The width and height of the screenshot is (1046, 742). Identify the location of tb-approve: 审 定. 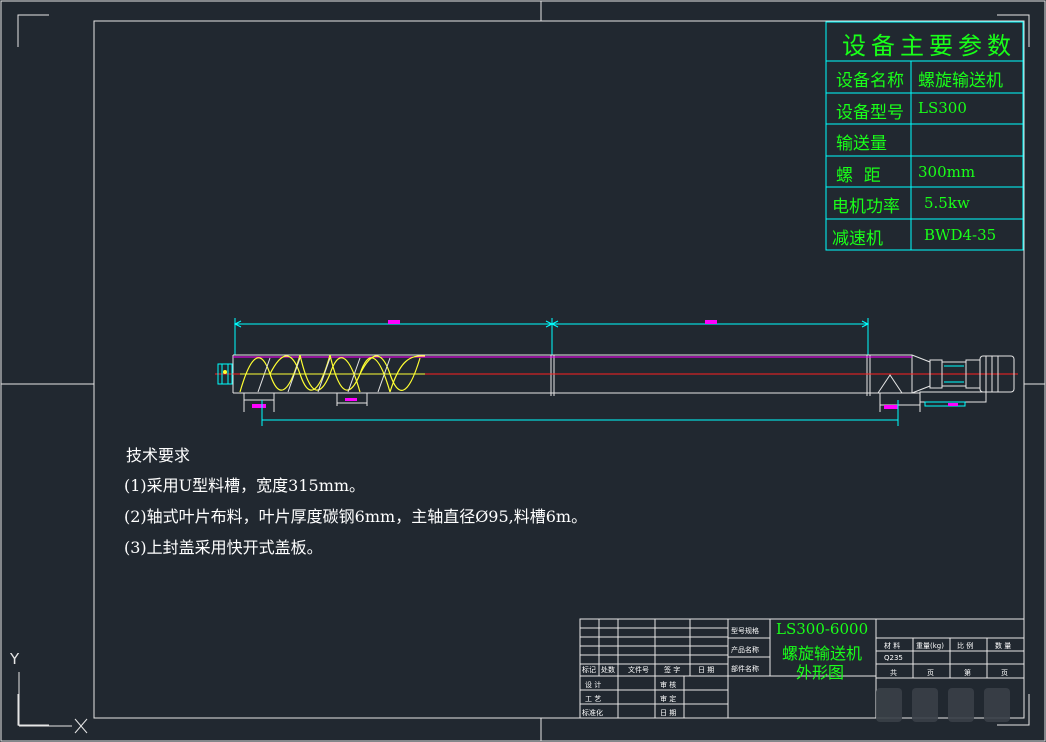
(668, 699).